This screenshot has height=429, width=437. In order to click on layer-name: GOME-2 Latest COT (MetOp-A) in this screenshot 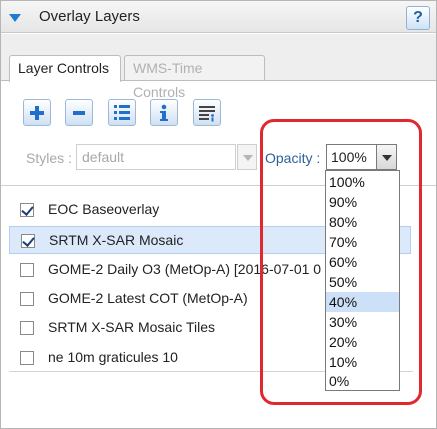, I will do `click(148, 298)`.